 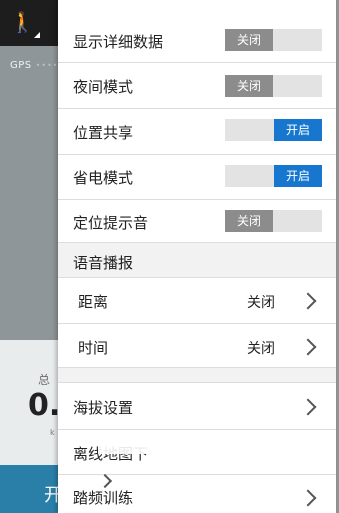 What do you see at coordinates (93, 302) in the screenshot?
I see `voice-item-label: 距离` at bounding box center [93, 302].